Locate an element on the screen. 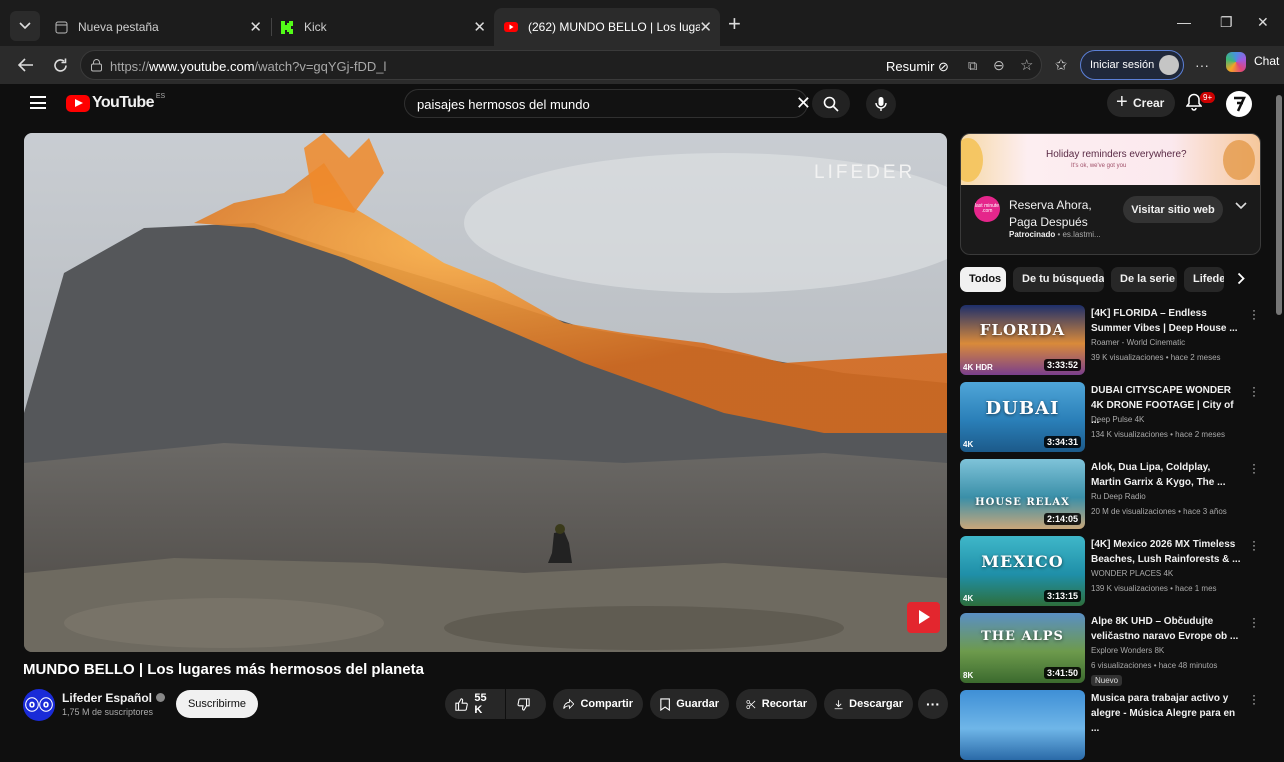 The height and width of the screenshot is (762, 1284). recommendation-channel: Roamer - World Cinematic is located at coordinates (1138, 342).